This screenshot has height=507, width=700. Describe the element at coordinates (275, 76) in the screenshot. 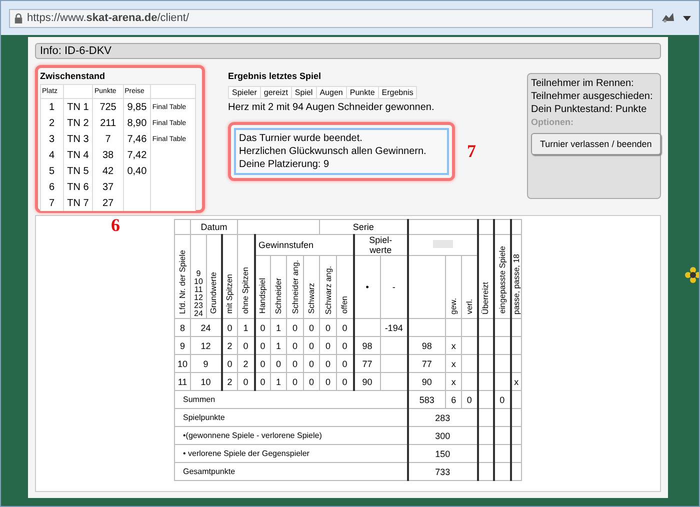

I see `section-title: Ergebnis letztes Spiel` at that location.